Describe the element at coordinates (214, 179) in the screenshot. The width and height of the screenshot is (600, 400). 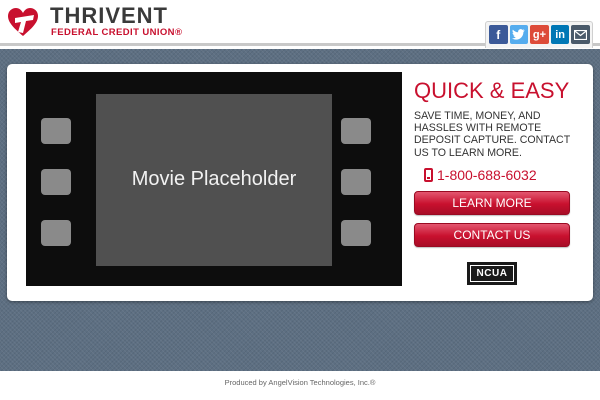
I see `movie-placeholder-label: Movie Placeholder` at that location.